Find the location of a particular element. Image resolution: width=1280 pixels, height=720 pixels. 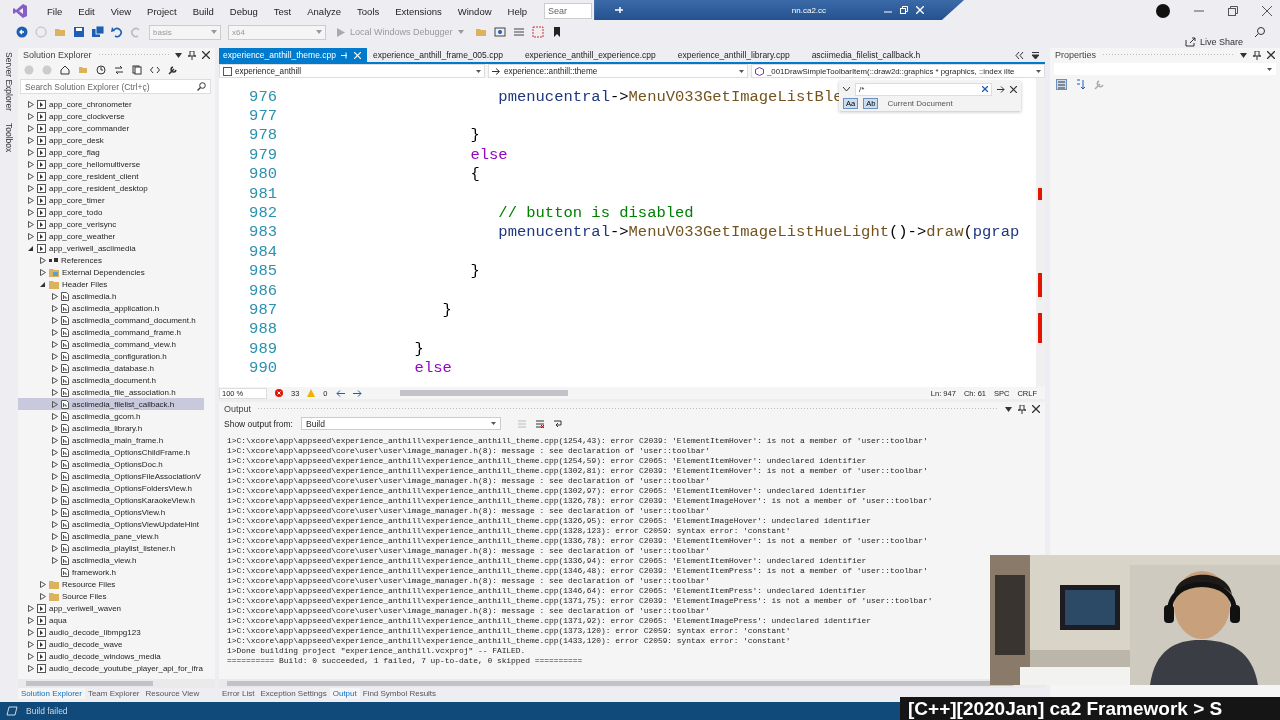

pin-icon is located at coordinates (1257, 55).